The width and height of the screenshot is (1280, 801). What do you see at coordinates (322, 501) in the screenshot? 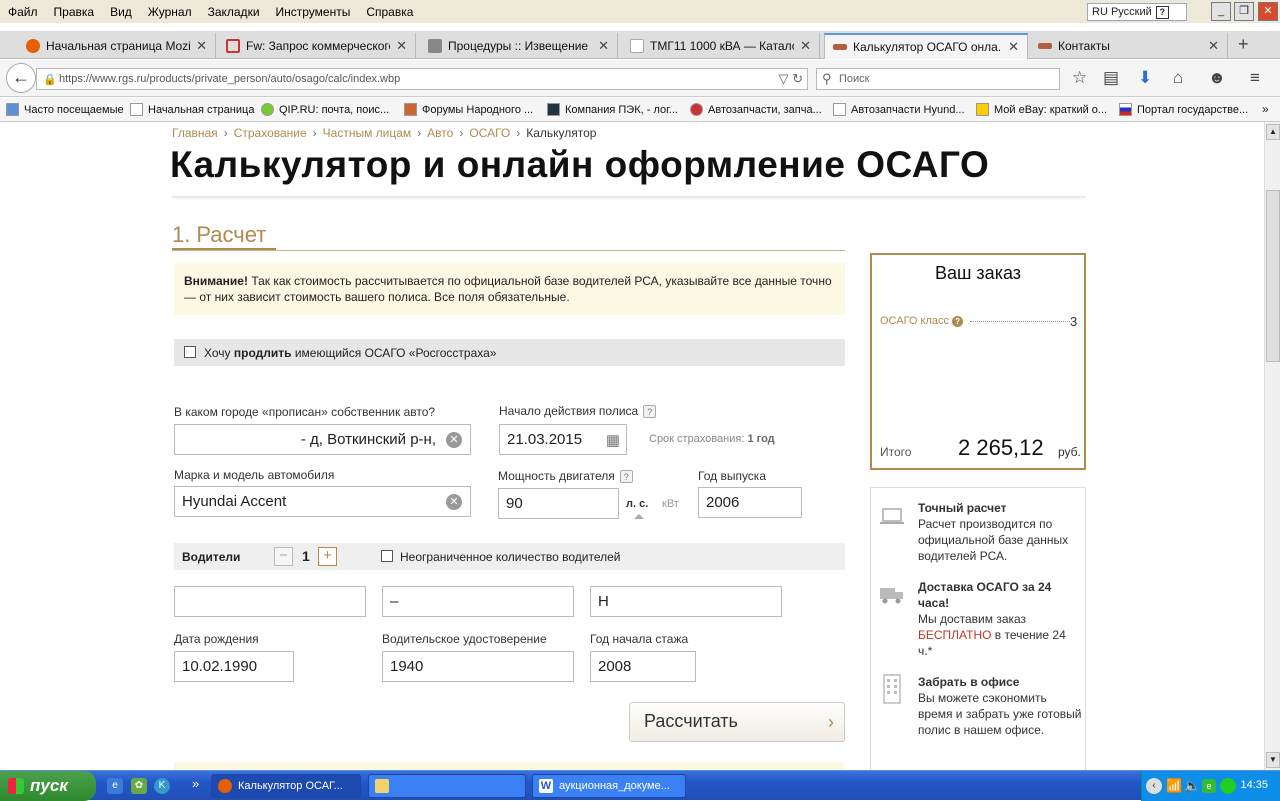
I see `car-input: Hyundai Accent ✕` at bounding box center [322, 501].